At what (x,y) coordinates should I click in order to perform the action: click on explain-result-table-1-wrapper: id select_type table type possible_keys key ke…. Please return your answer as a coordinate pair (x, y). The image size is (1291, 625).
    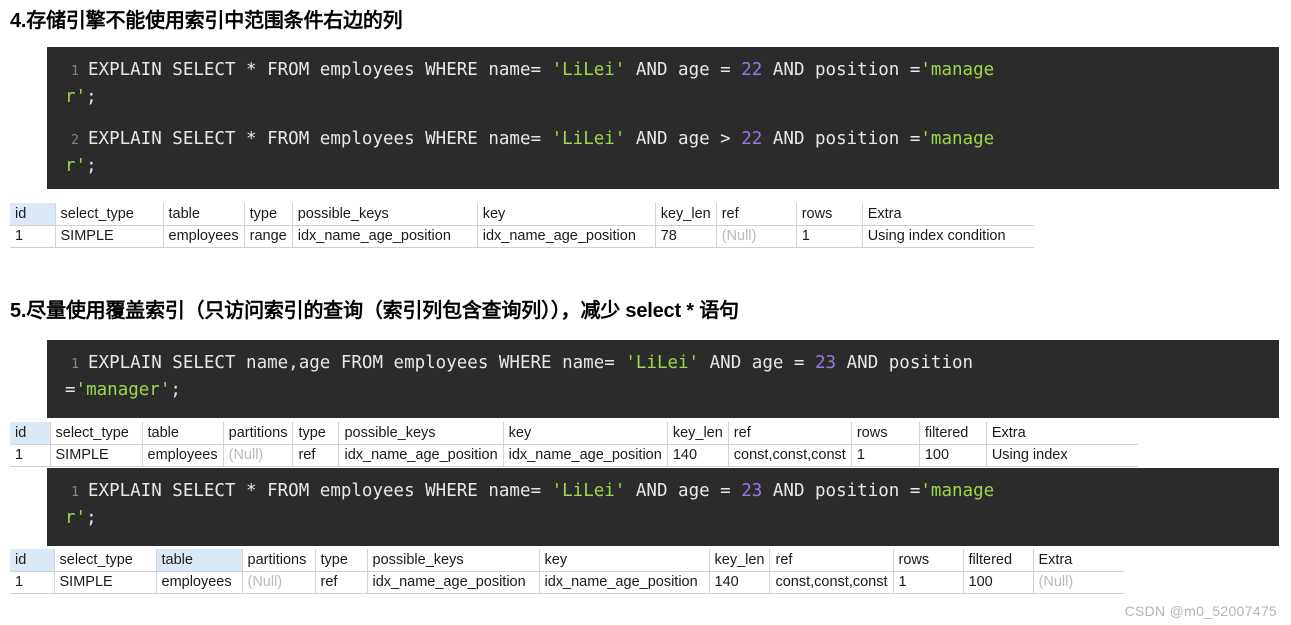
    Looking at the image, I should click on (522, 225).